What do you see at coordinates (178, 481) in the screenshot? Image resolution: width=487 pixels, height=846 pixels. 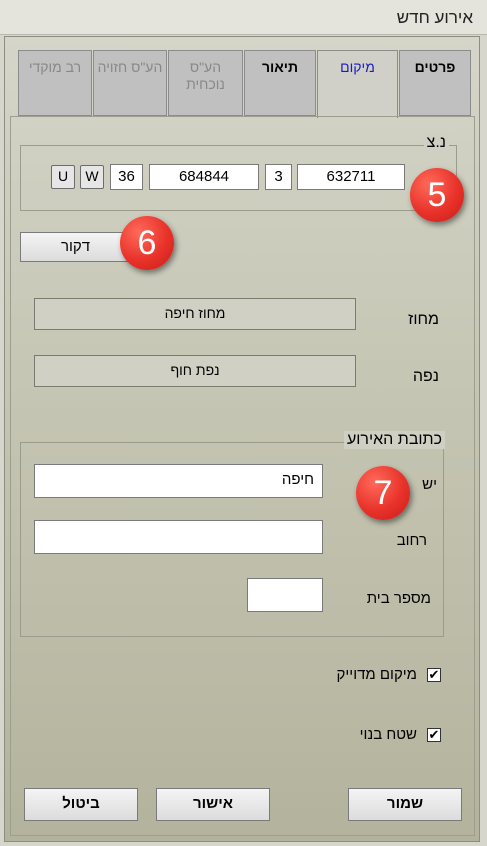 I see `city-input: חיפה` at bounding box center [178, 481].